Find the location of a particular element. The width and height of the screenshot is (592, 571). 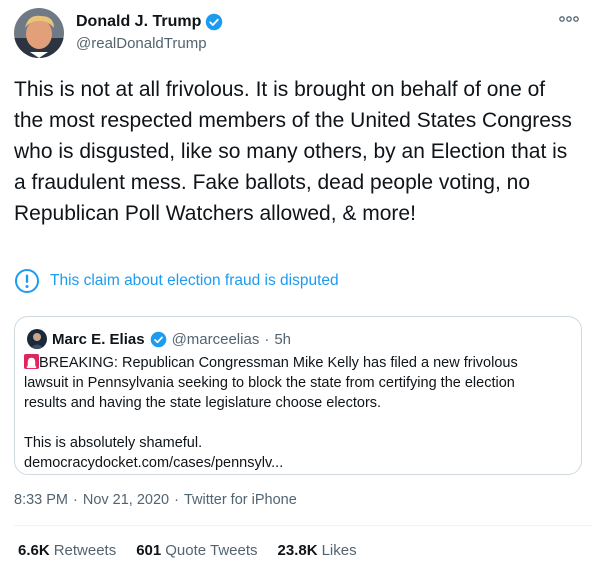

tweet-source: Twitter for iPhone is located at coordinates (240, 500).